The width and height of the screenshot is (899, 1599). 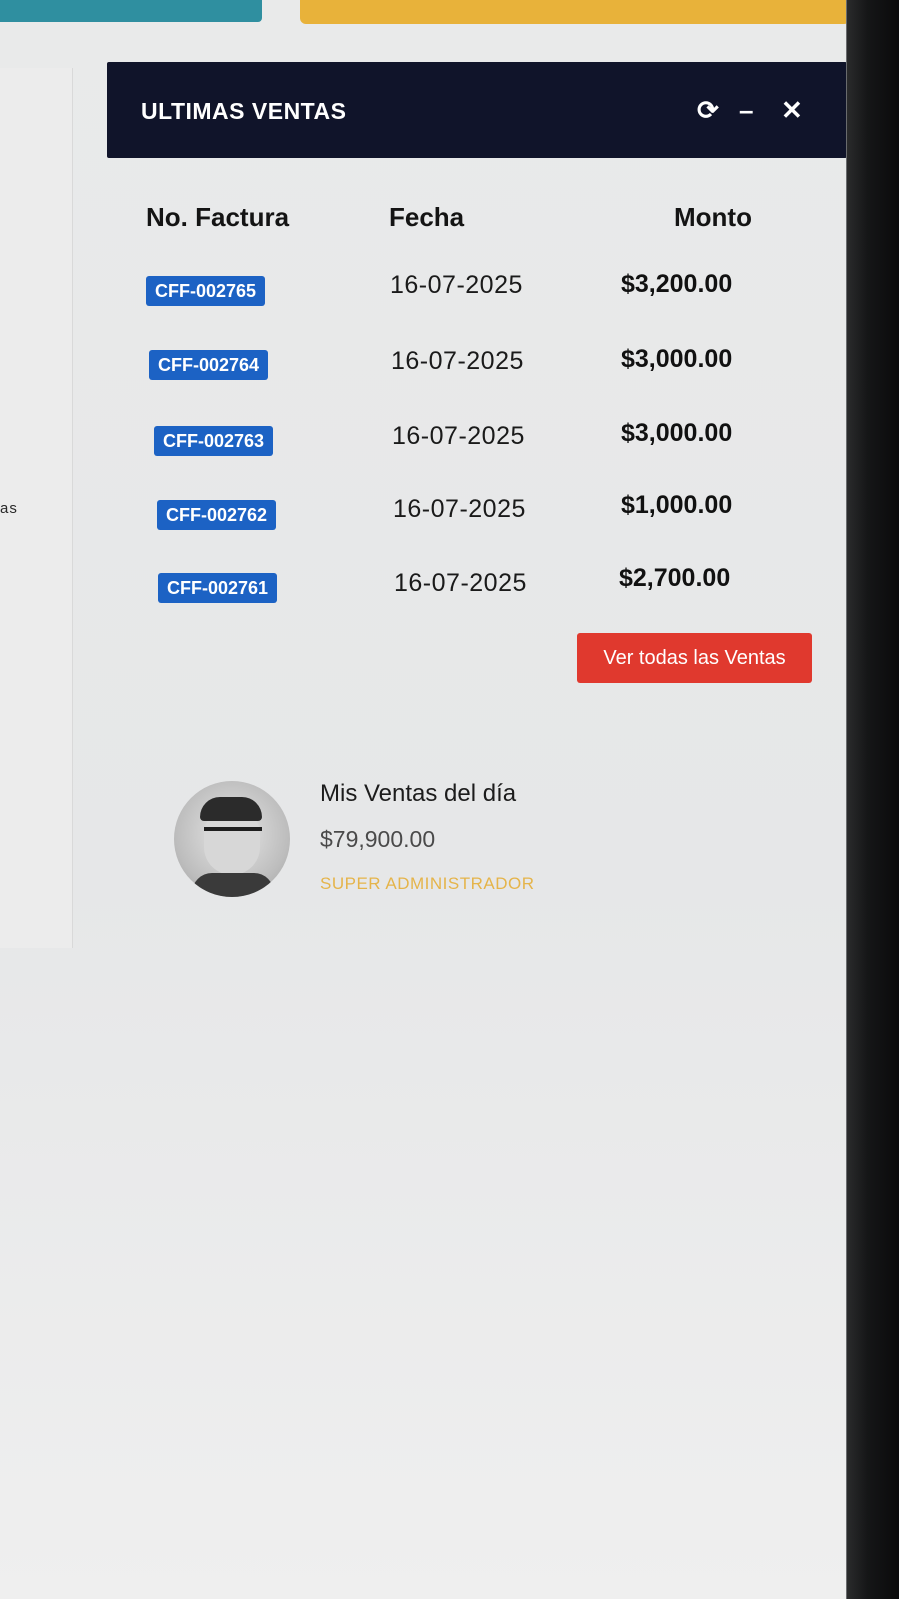 I want to click on invoice-badge: CFF-002761, so click(x=218, y=588).